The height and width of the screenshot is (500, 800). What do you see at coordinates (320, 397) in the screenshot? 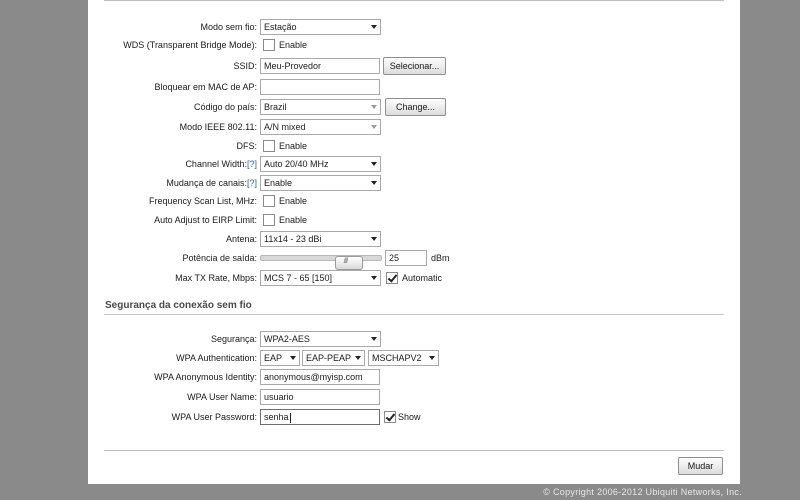
I see `user-name-input: usuario` at bounding box center [320, 397].